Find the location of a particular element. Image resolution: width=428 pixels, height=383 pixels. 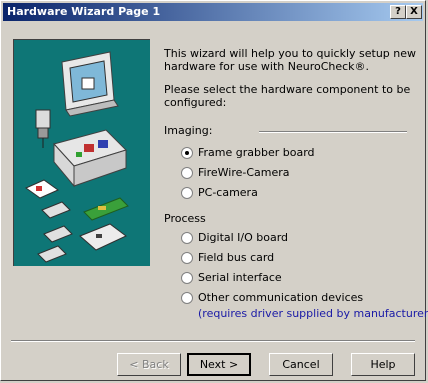

option-field-bus-label: Field bus card is located at coordinates (236, 257).